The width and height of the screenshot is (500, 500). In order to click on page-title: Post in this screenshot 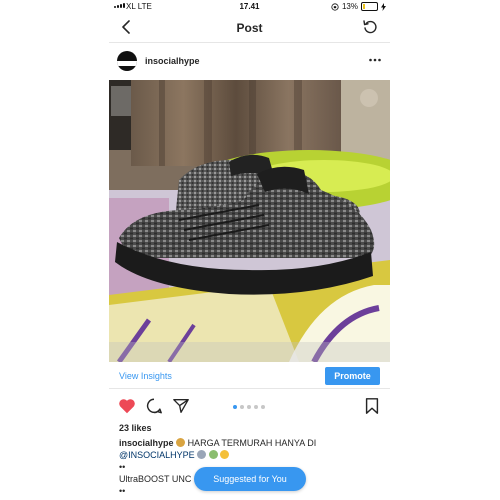, I will do `click(249, 28)`.